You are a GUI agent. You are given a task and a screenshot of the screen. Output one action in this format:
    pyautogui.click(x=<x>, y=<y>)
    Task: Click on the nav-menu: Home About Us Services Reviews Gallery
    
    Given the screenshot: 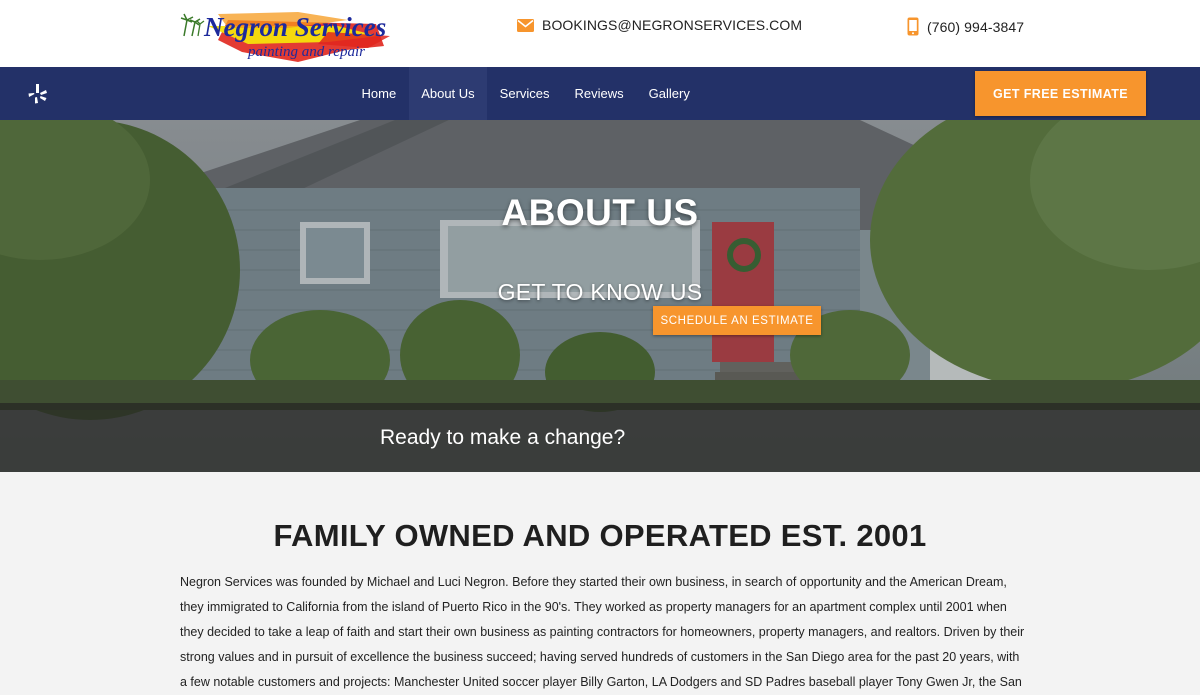 What is the action you would take?
    pyautogui.click(x=525, y=93)
    